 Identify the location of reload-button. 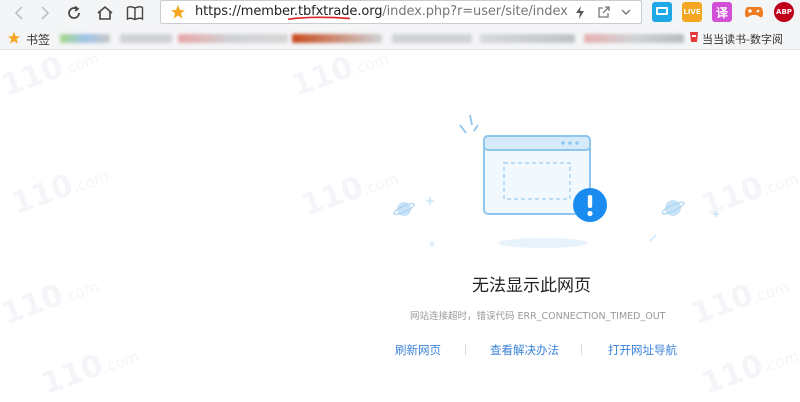
(74, 13).